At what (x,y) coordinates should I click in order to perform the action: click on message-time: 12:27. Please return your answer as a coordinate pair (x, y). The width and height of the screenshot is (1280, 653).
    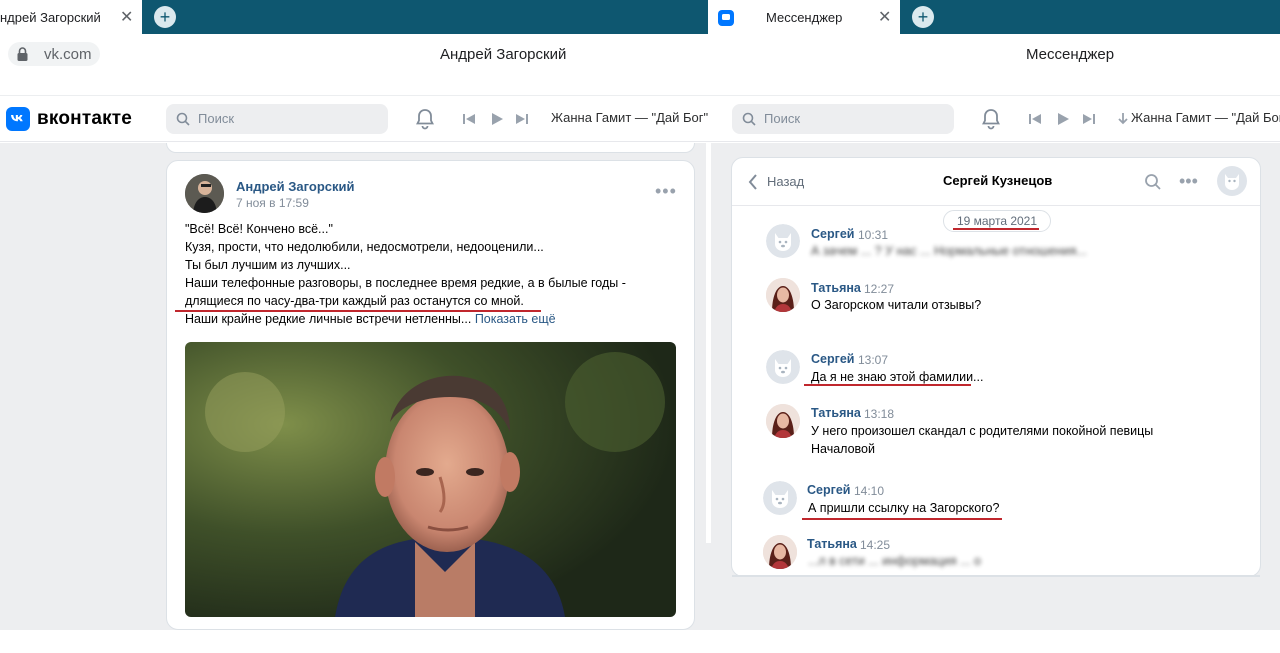
    Looking at the image, I should click on (879, 289).